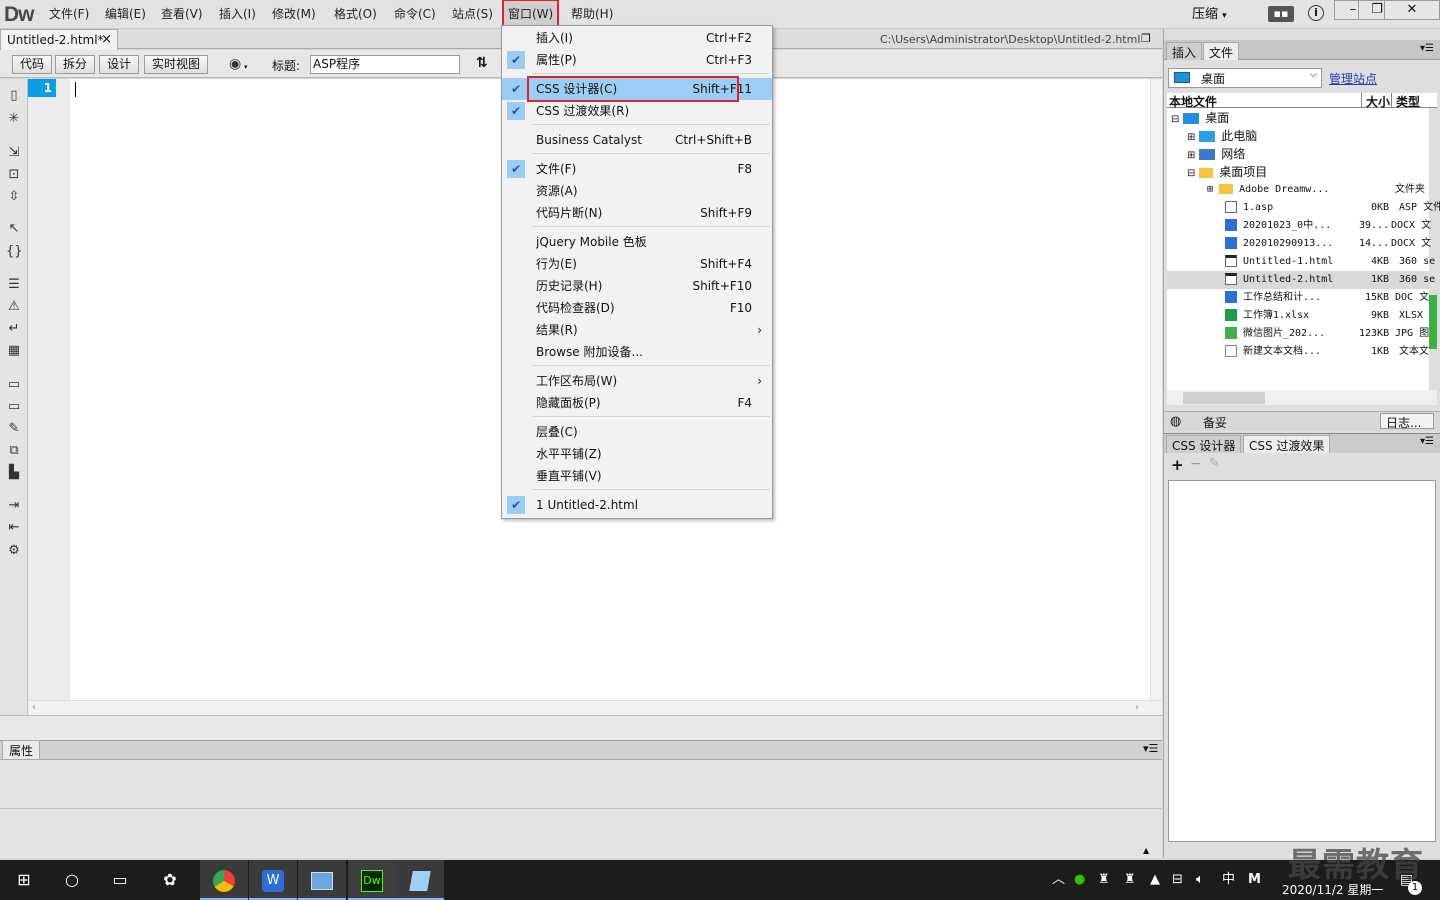 This screenshot has height=900, width=1440. Describe the element at coordinates (75, 64) in the screenshot. I see `split-view-button: 拆分` at that location.